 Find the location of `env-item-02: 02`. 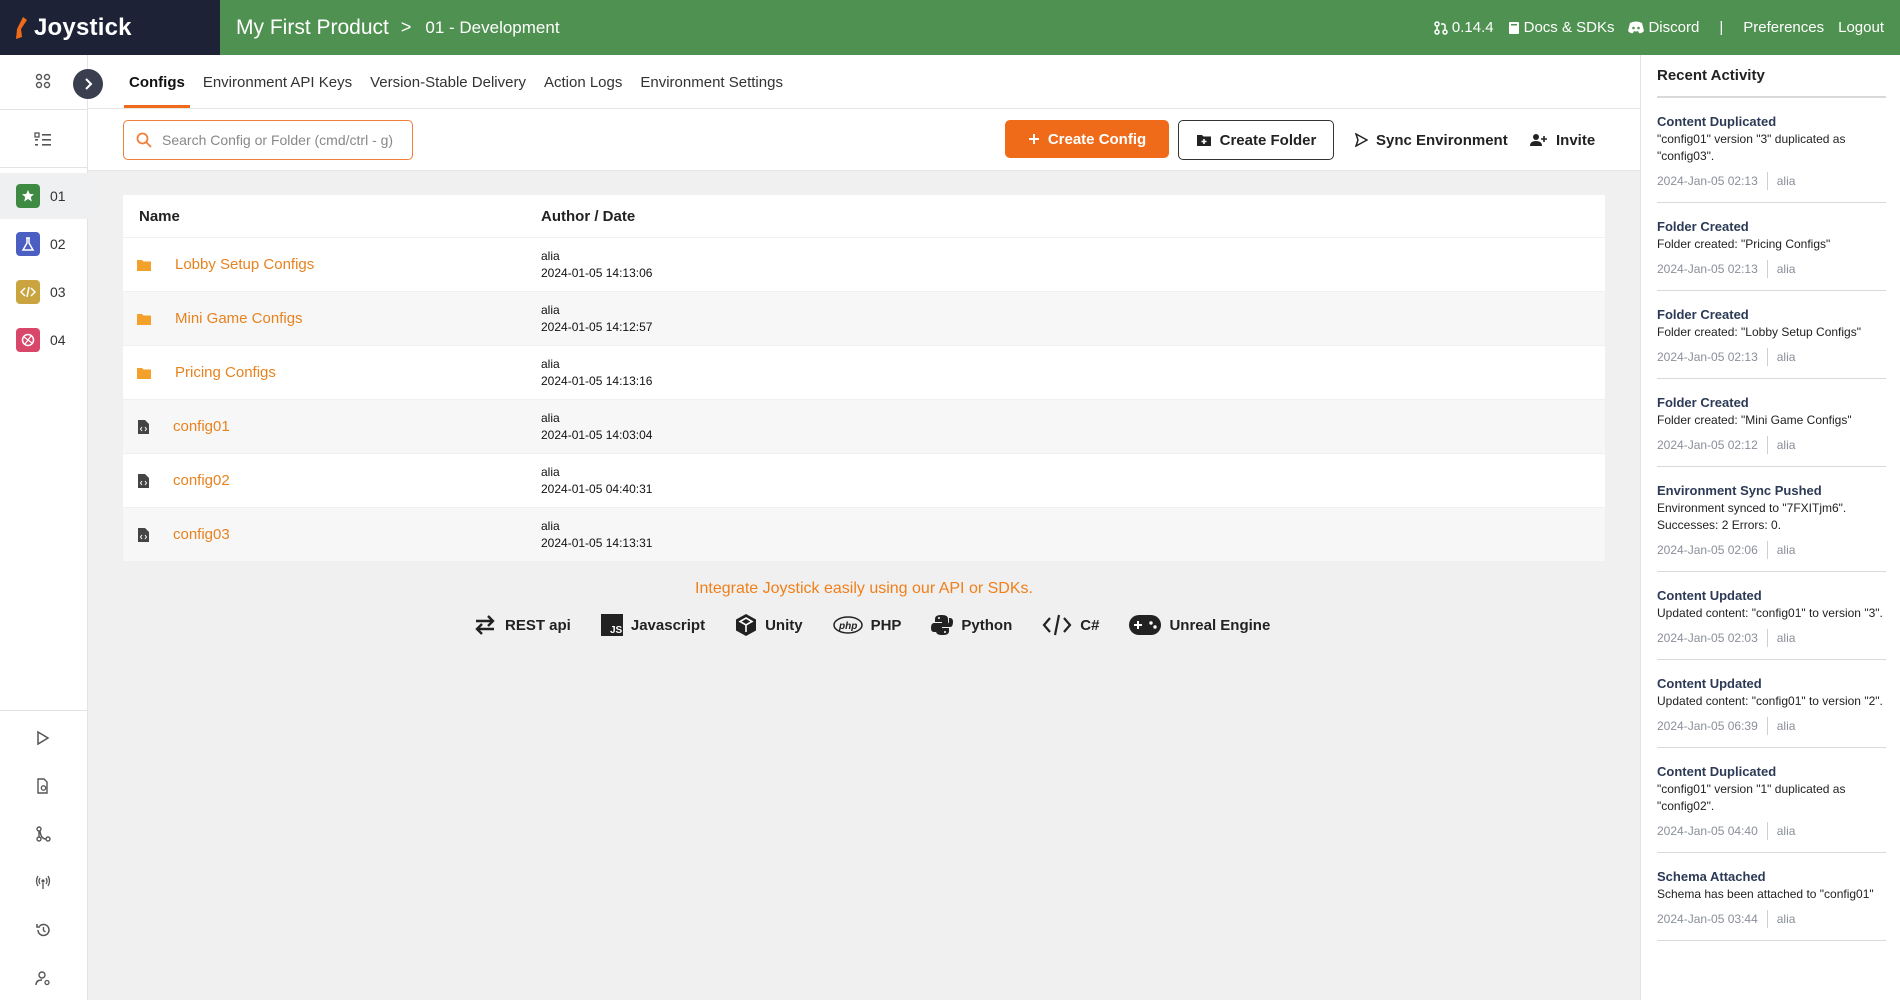

env-item-02: 02 is located at coordinates (44, 244).